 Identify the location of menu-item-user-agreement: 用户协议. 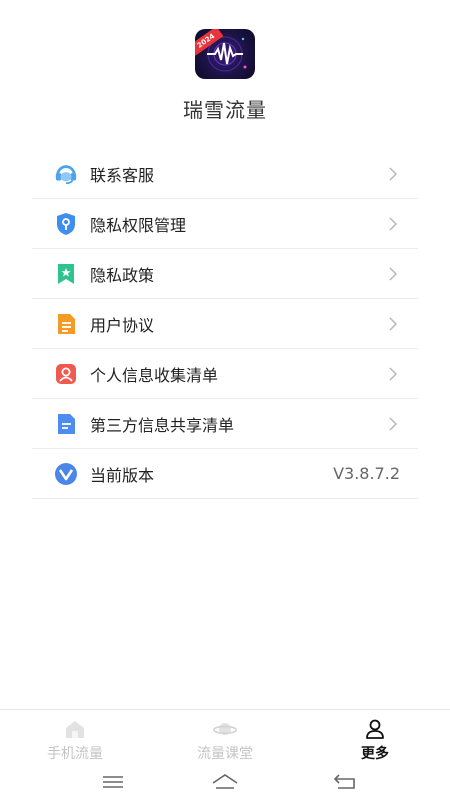
(225, 324).